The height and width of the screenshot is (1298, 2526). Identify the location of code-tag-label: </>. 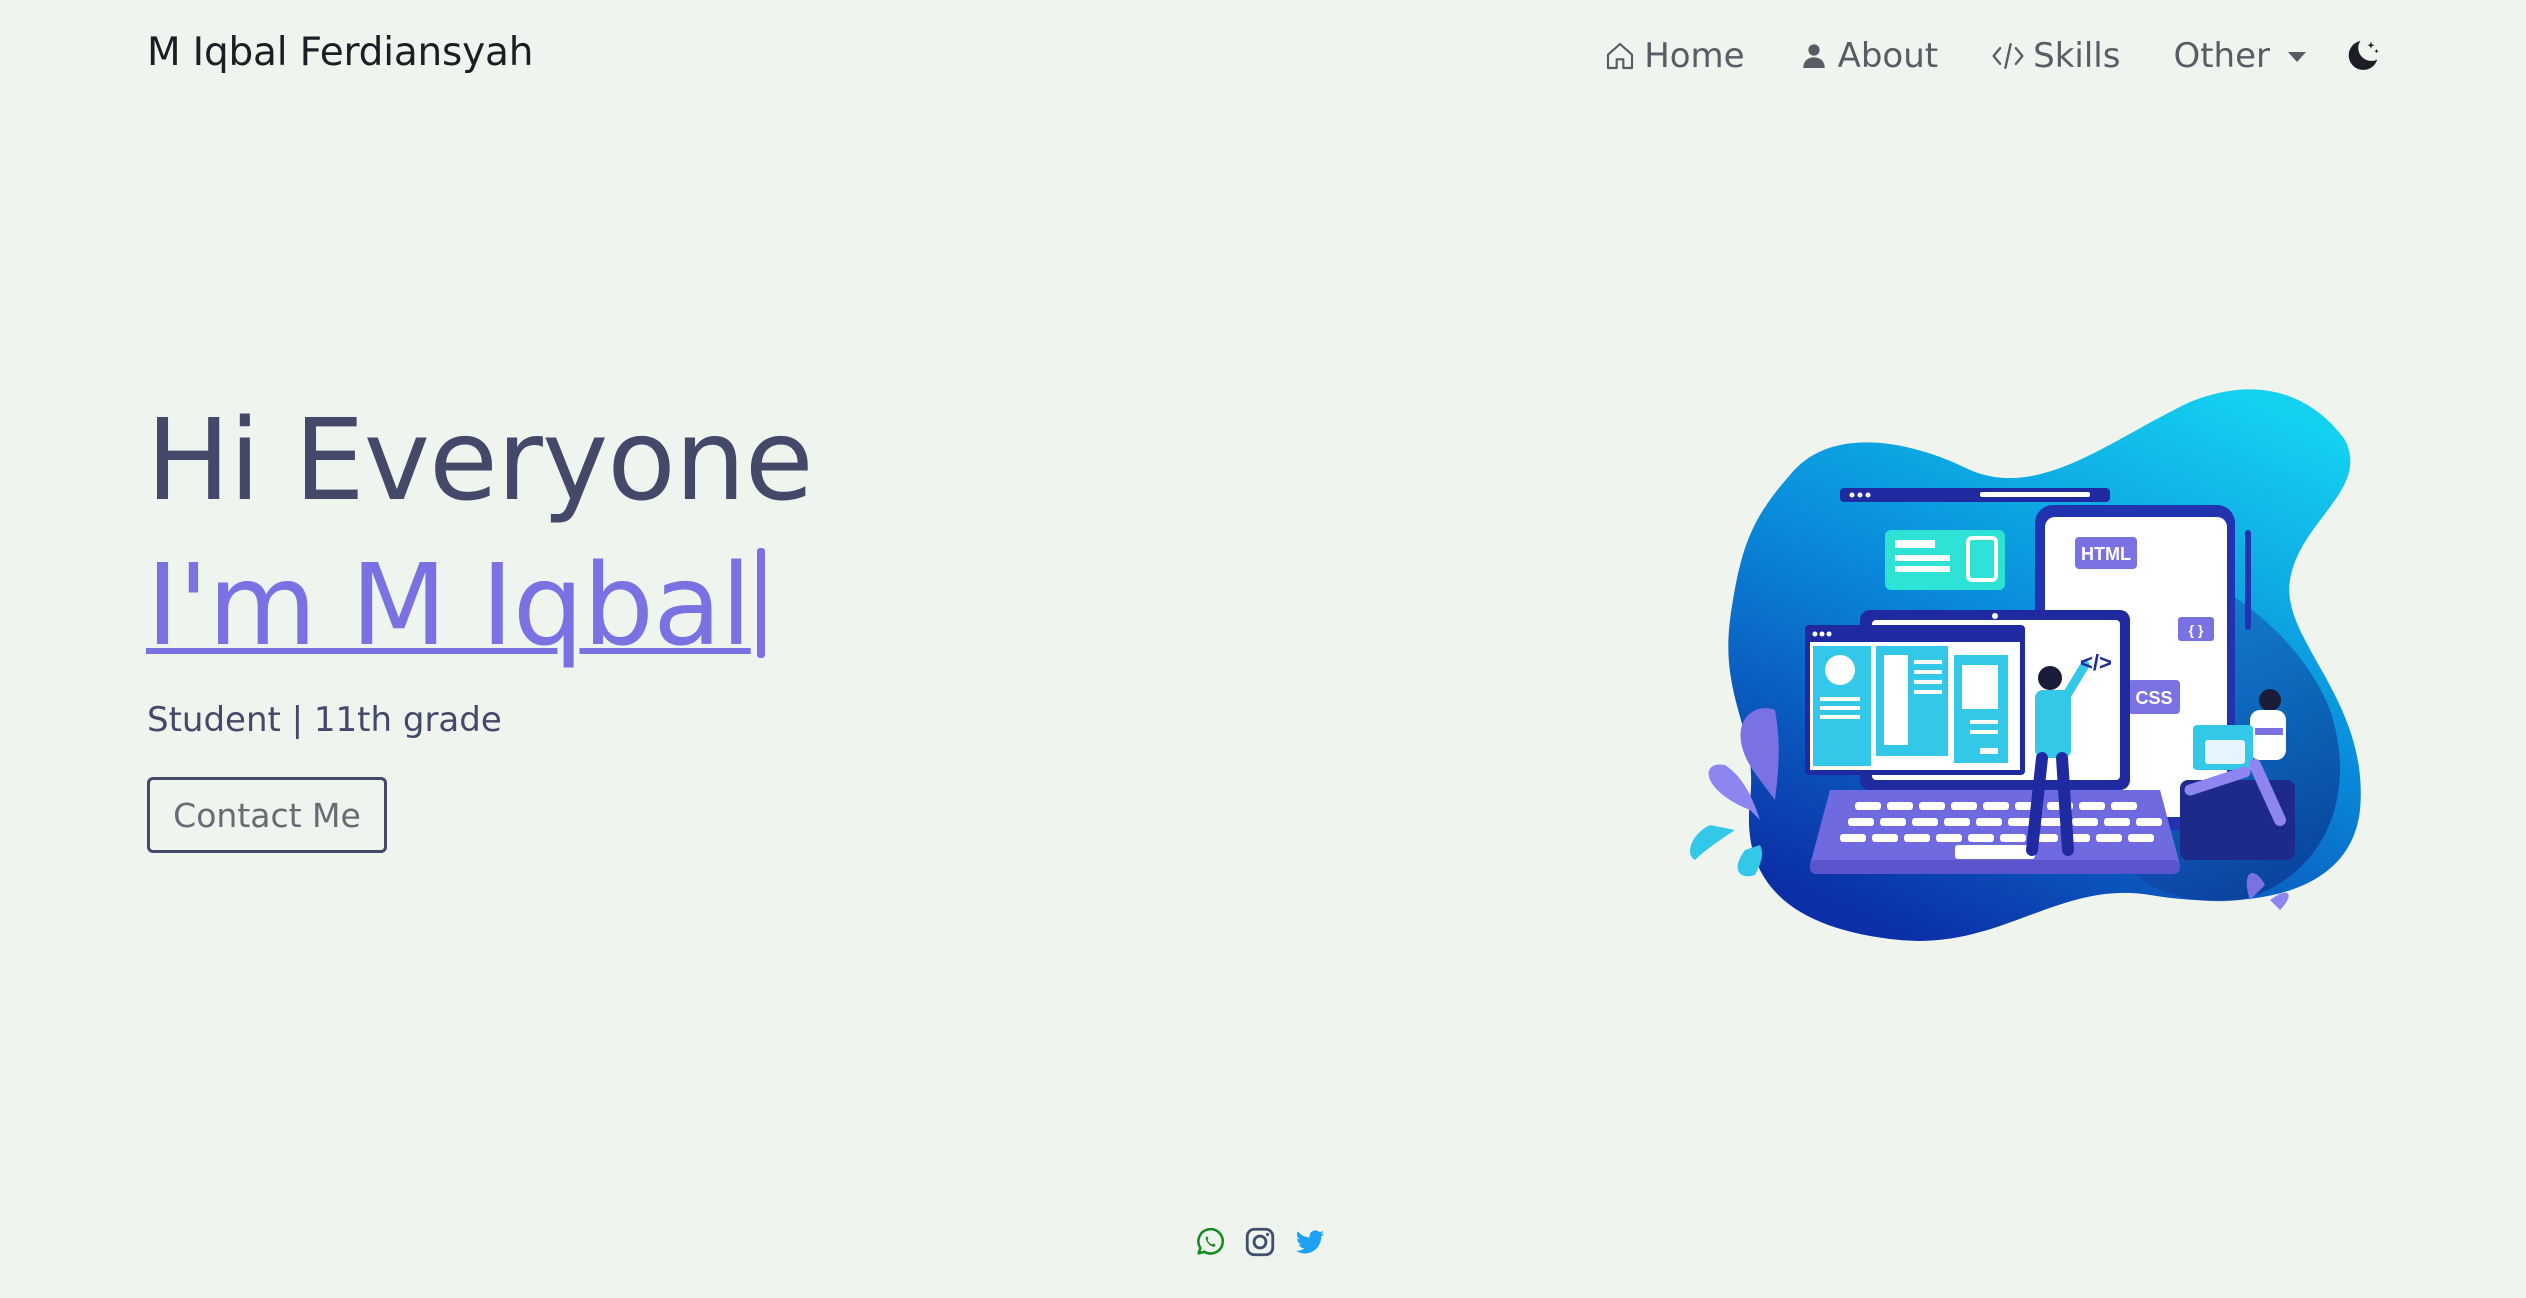
(2096, 662).